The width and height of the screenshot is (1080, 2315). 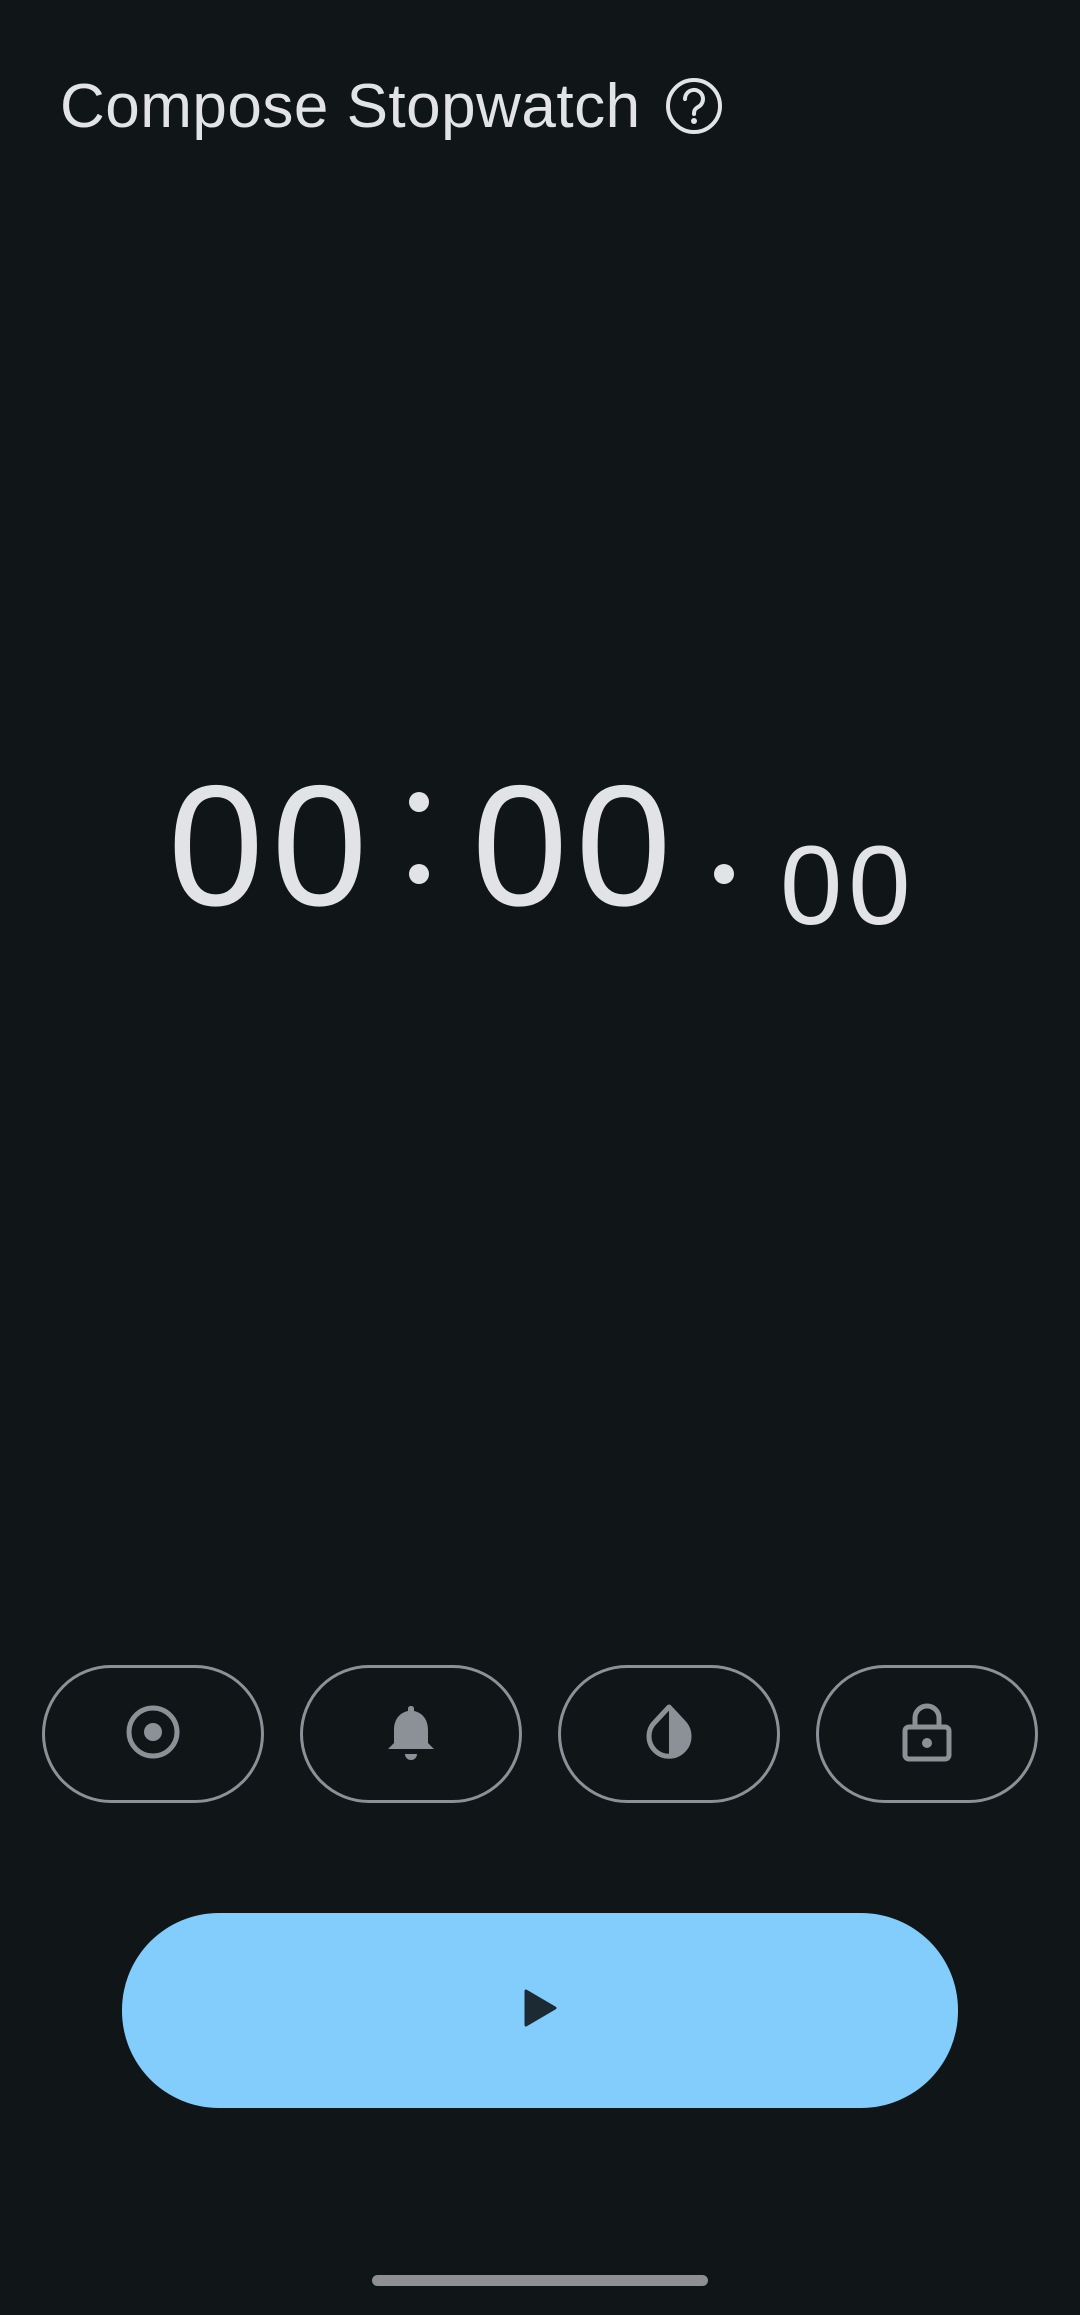 I want to click on minutes-separator-bottom, so click(x=419, y=874).